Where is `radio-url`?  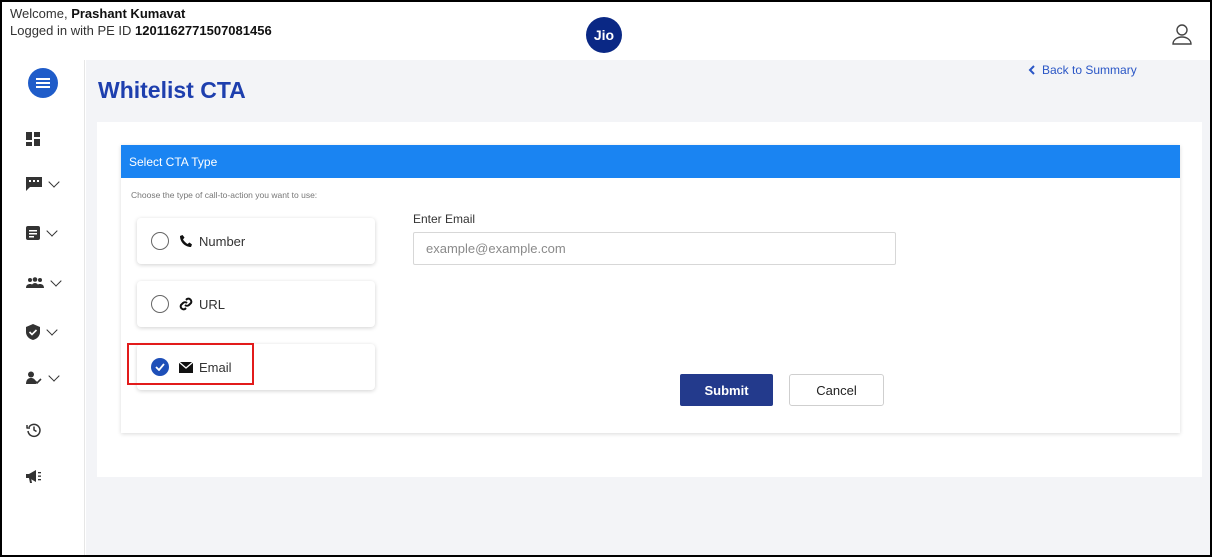 radio-url is located at coordinates (160, 304).